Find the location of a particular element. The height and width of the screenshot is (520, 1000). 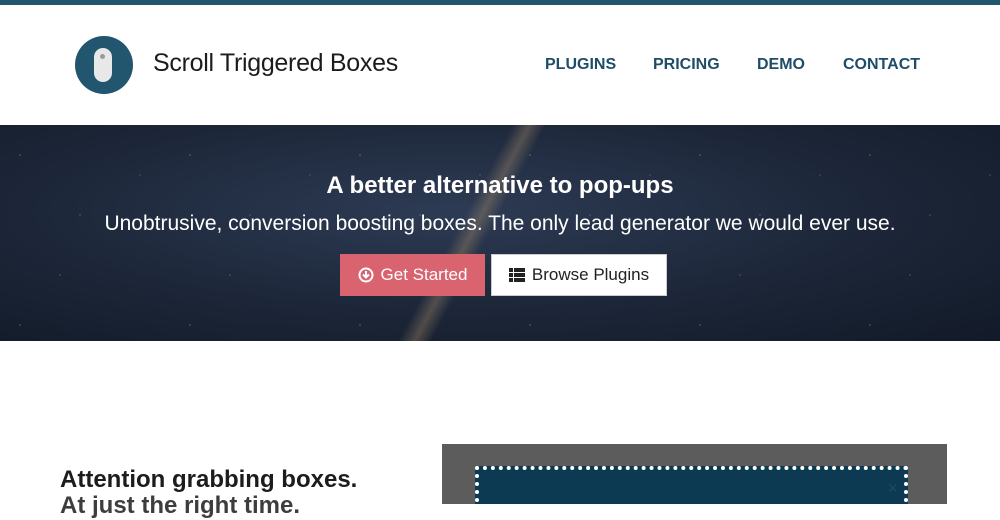

features-title-line2: At just the right time. is located at coordinates (180, 505).